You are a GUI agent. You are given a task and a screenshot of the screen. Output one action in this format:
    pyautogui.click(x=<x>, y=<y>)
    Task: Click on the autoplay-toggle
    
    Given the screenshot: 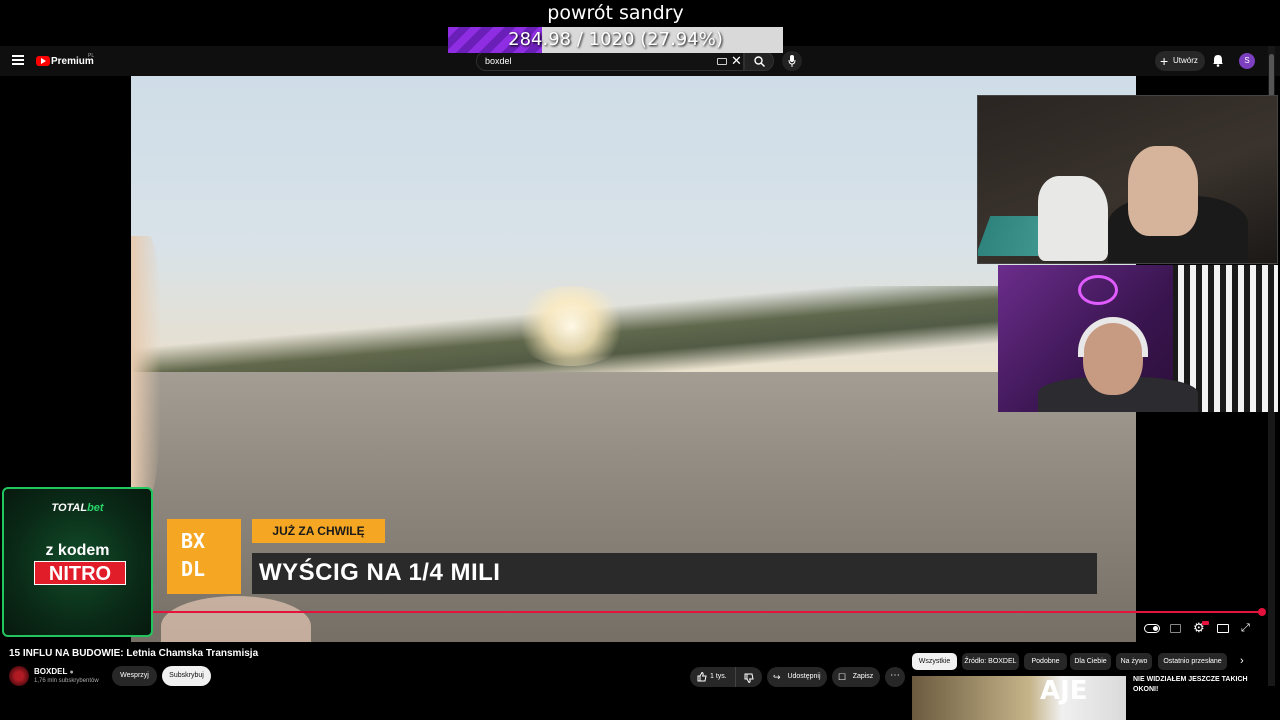 What is the action you would take?
    pyautogui.click(x=1152, y=628)
    